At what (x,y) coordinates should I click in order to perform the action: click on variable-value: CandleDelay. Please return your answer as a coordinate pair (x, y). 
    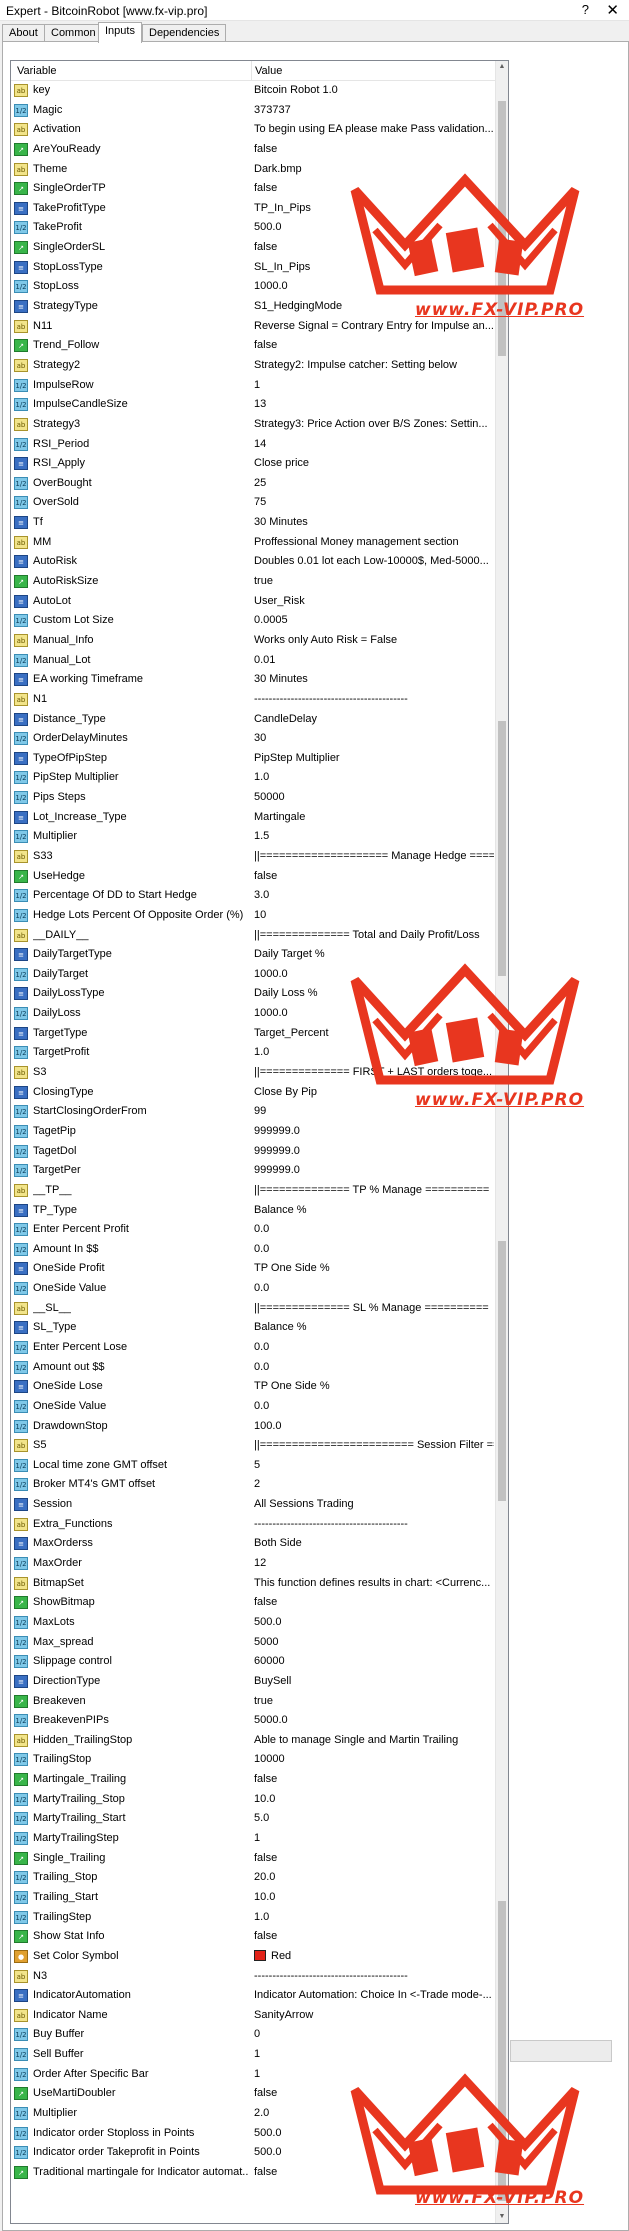
    Looking at the image, I should click on (374, 719).